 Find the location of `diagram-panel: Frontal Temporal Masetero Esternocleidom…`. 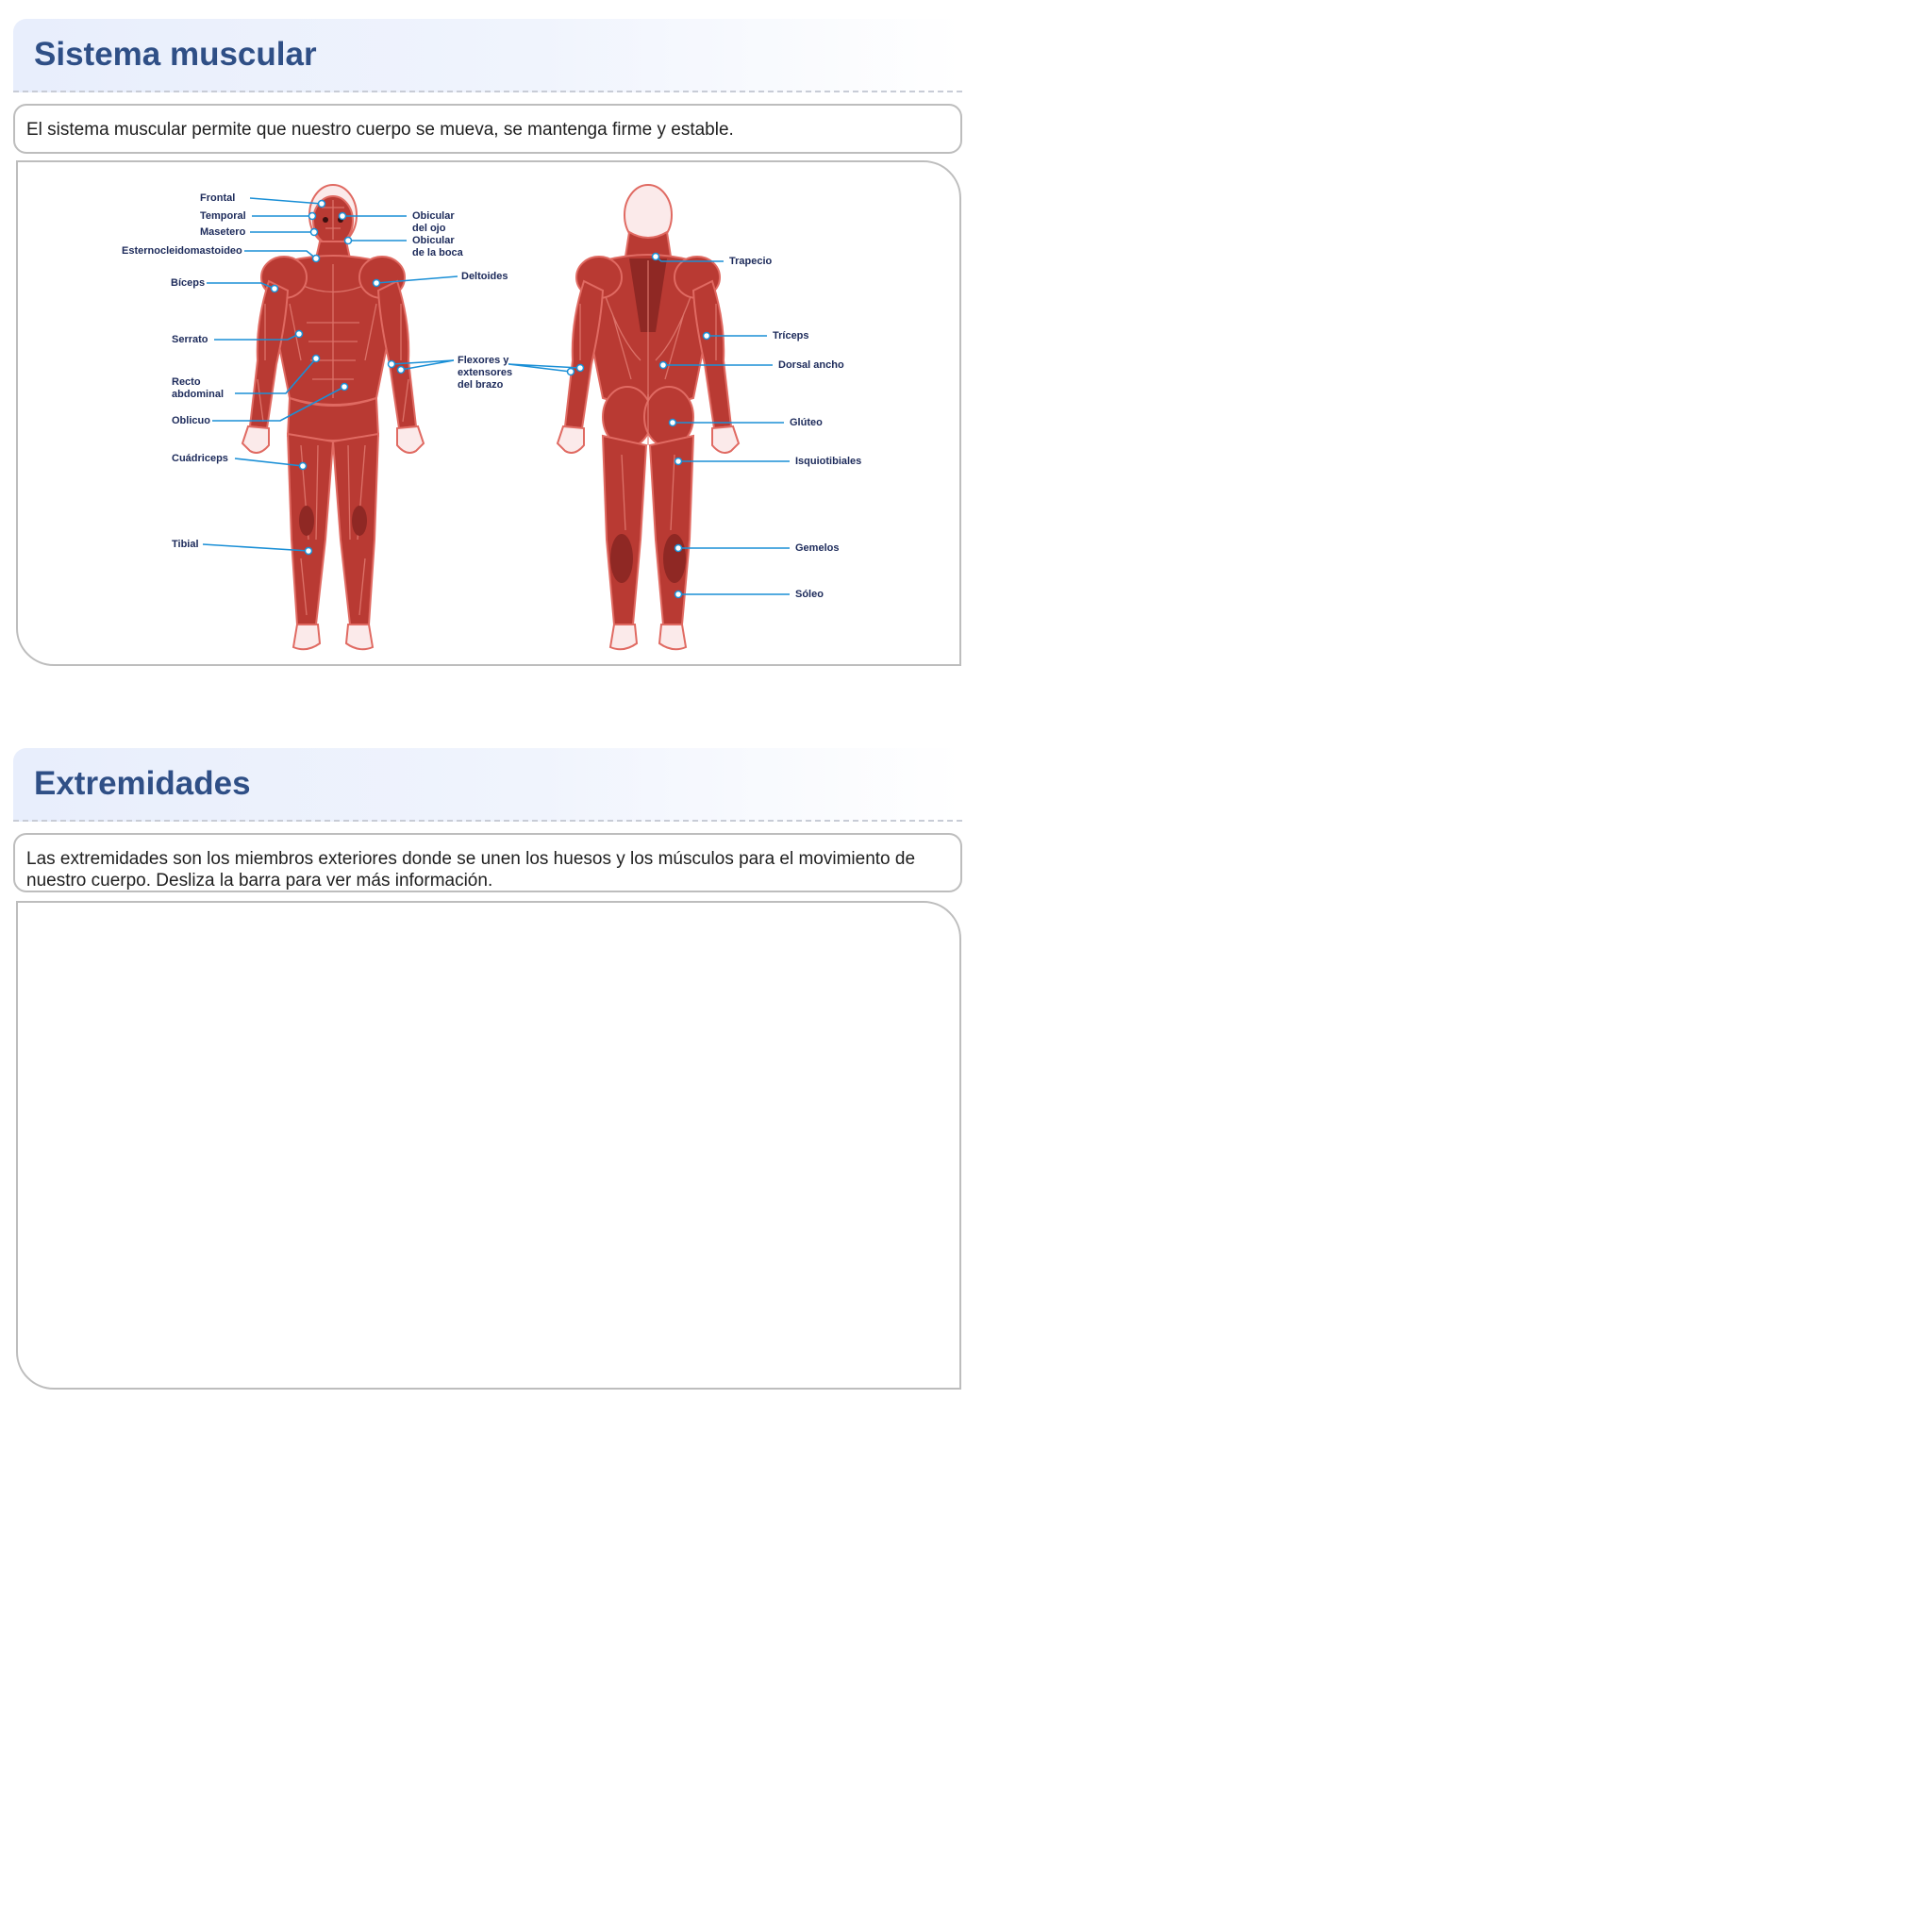

diagram-panel: Frontal Temporal Masetero Esternocleidom… is located at coordinates (489, 413).